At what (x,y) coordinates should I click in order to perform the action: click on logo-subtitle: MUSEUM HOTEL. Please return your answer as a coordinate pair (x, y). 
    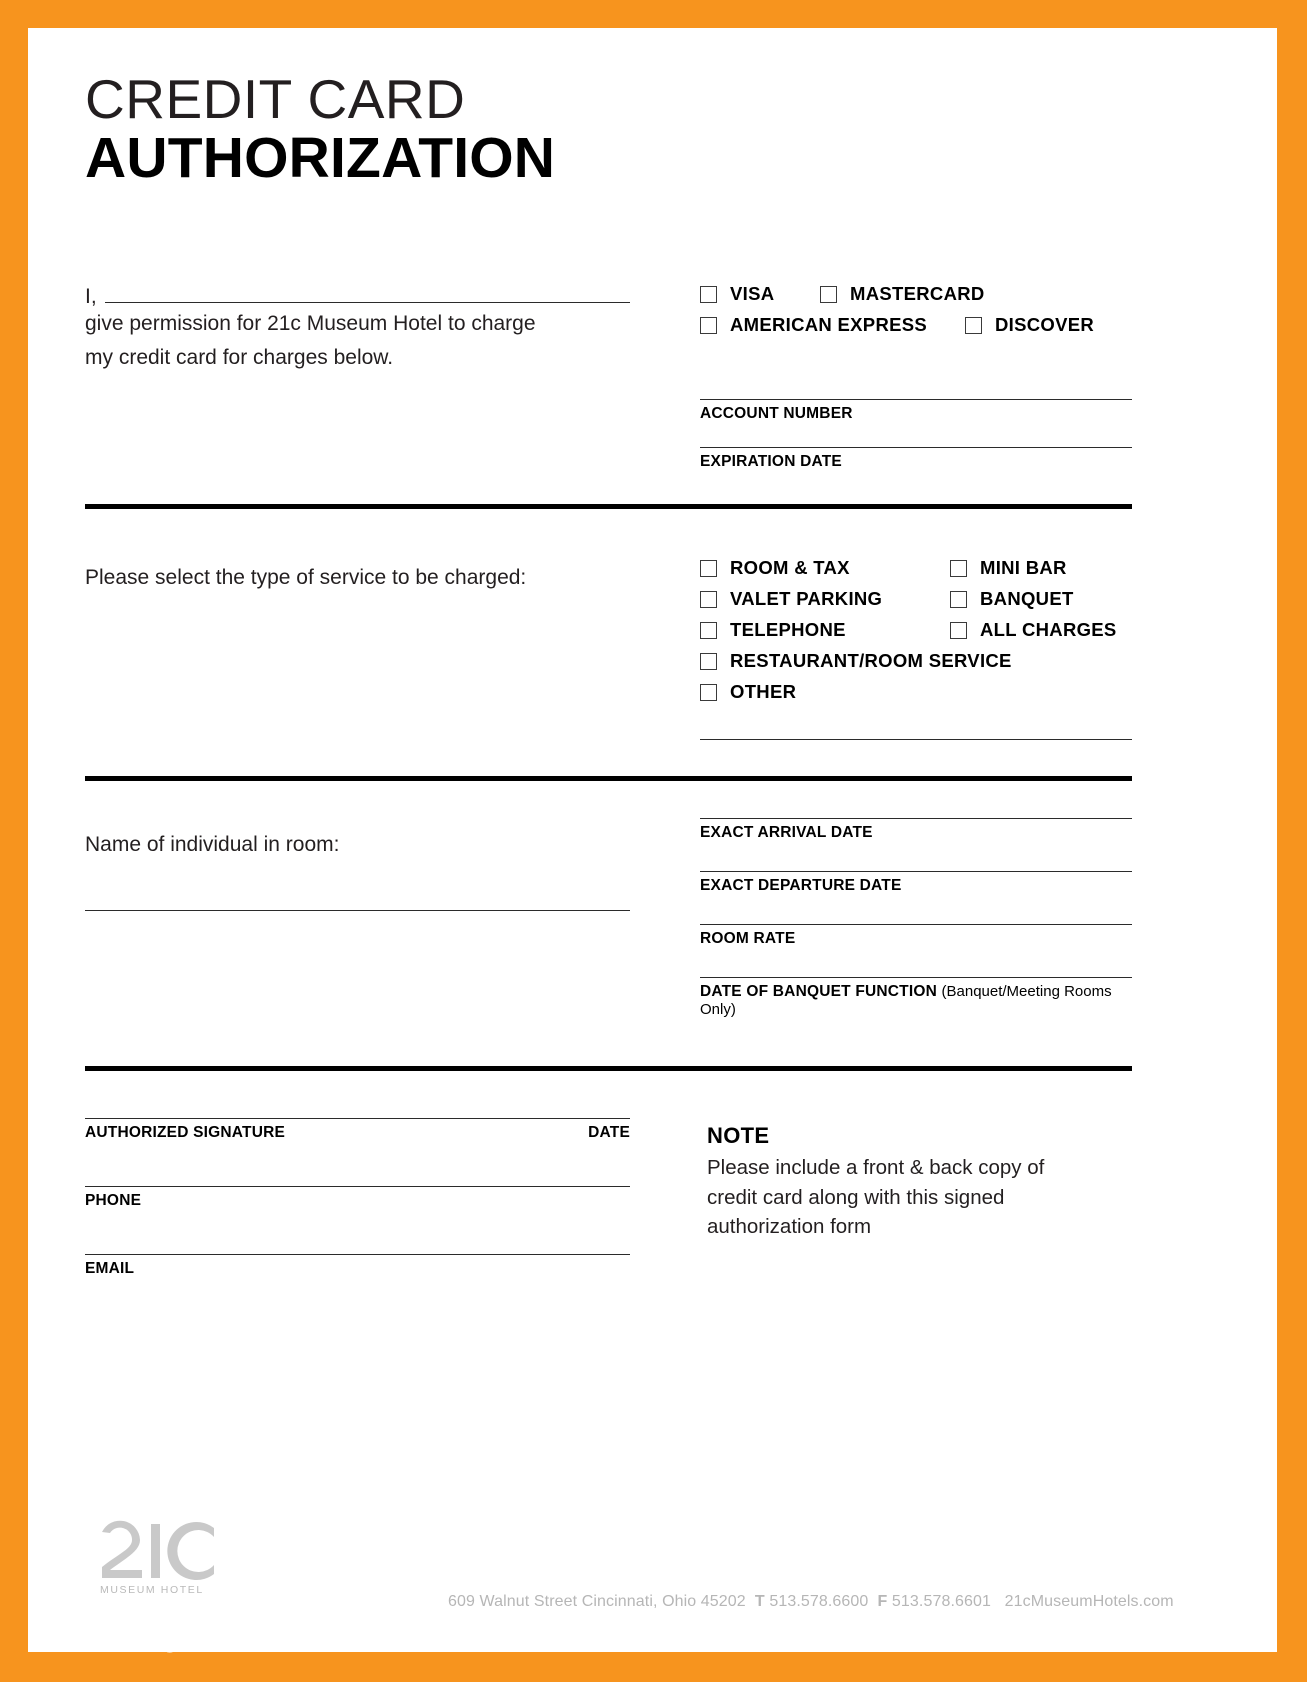
    Looking at the image, I should click on (152, 1590).